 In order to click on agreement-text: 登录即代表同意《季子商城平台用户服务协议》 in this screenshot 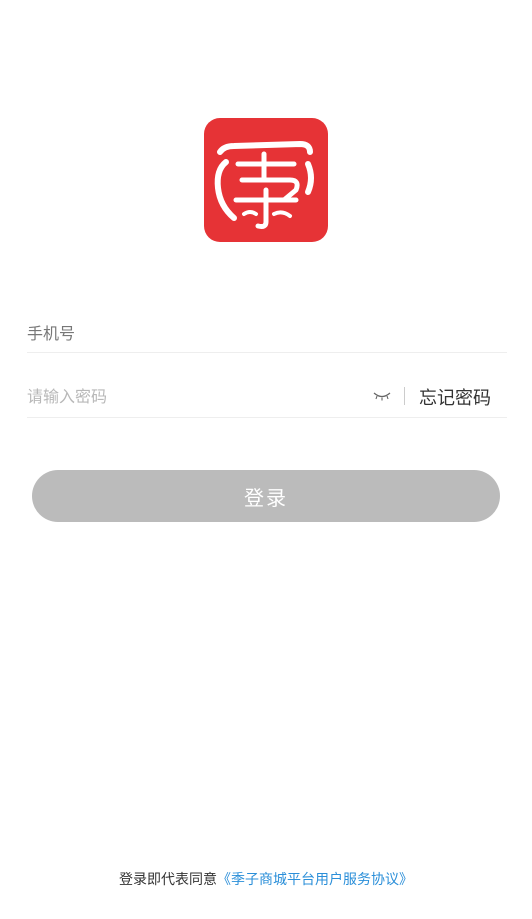, I will do `click(266, 879)`.